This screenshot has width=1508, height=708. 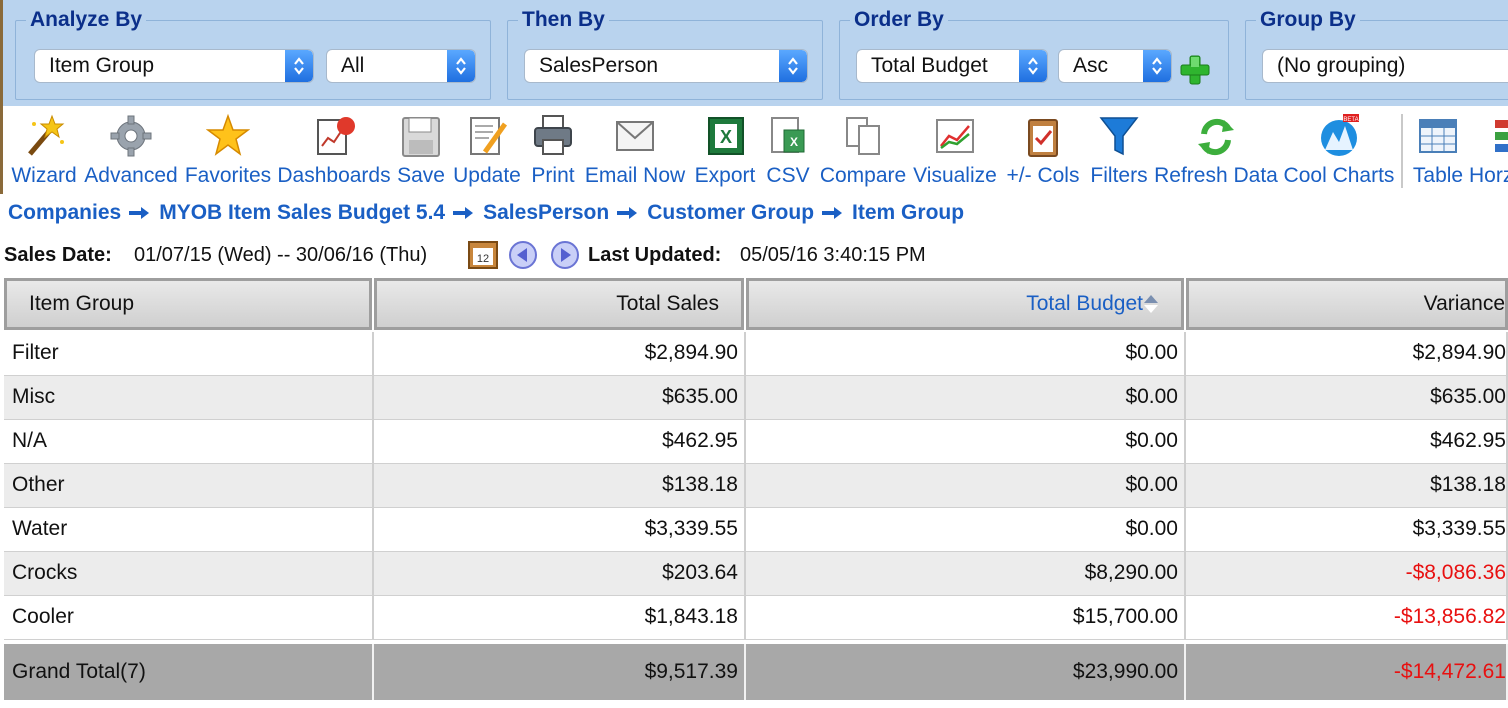 I want to click on compare-label: Compare, so click(x=863, y=175).